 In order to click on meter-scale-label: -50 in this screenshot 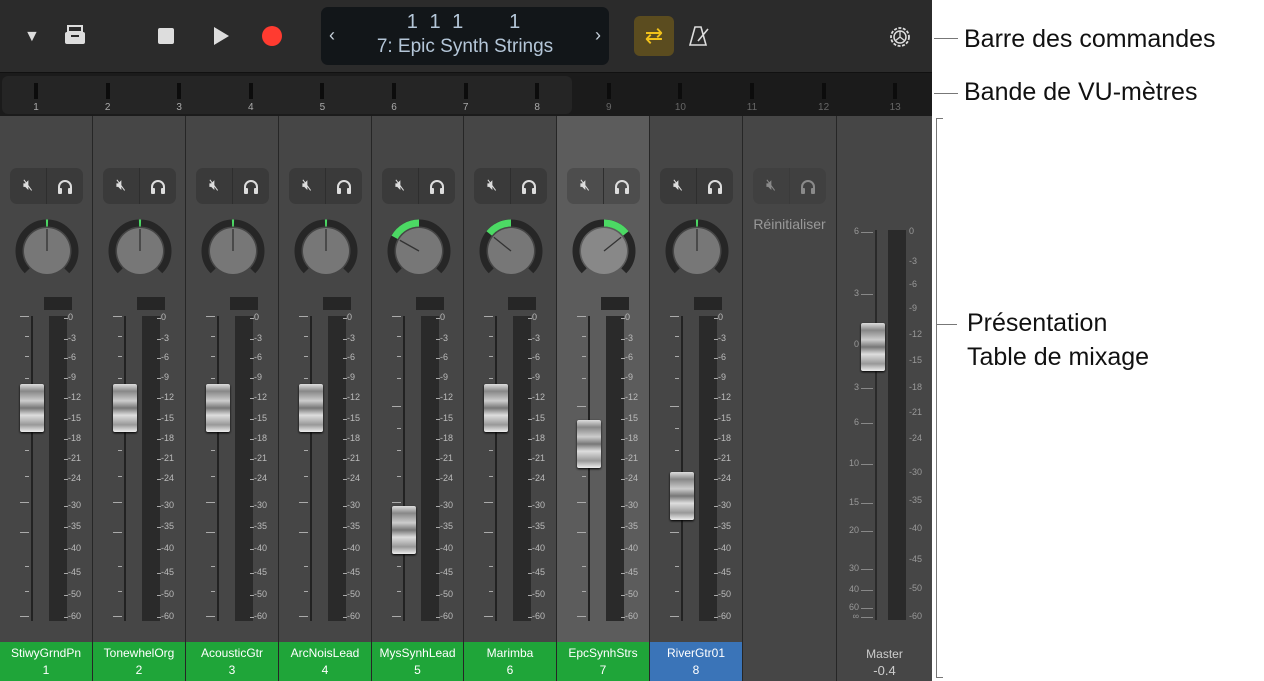, I will do `click(447, 594)`.